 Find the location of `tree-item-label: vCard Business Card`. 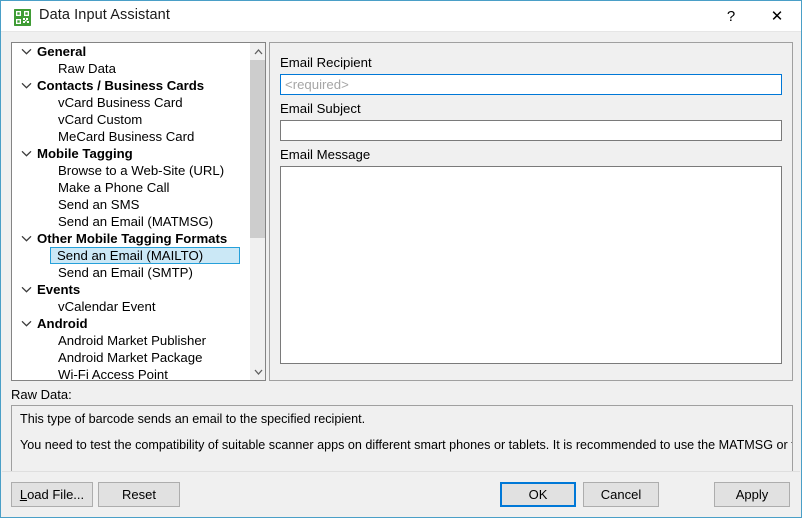

tree-item-label: vCard Business Card is located at coordinates (120, 102).